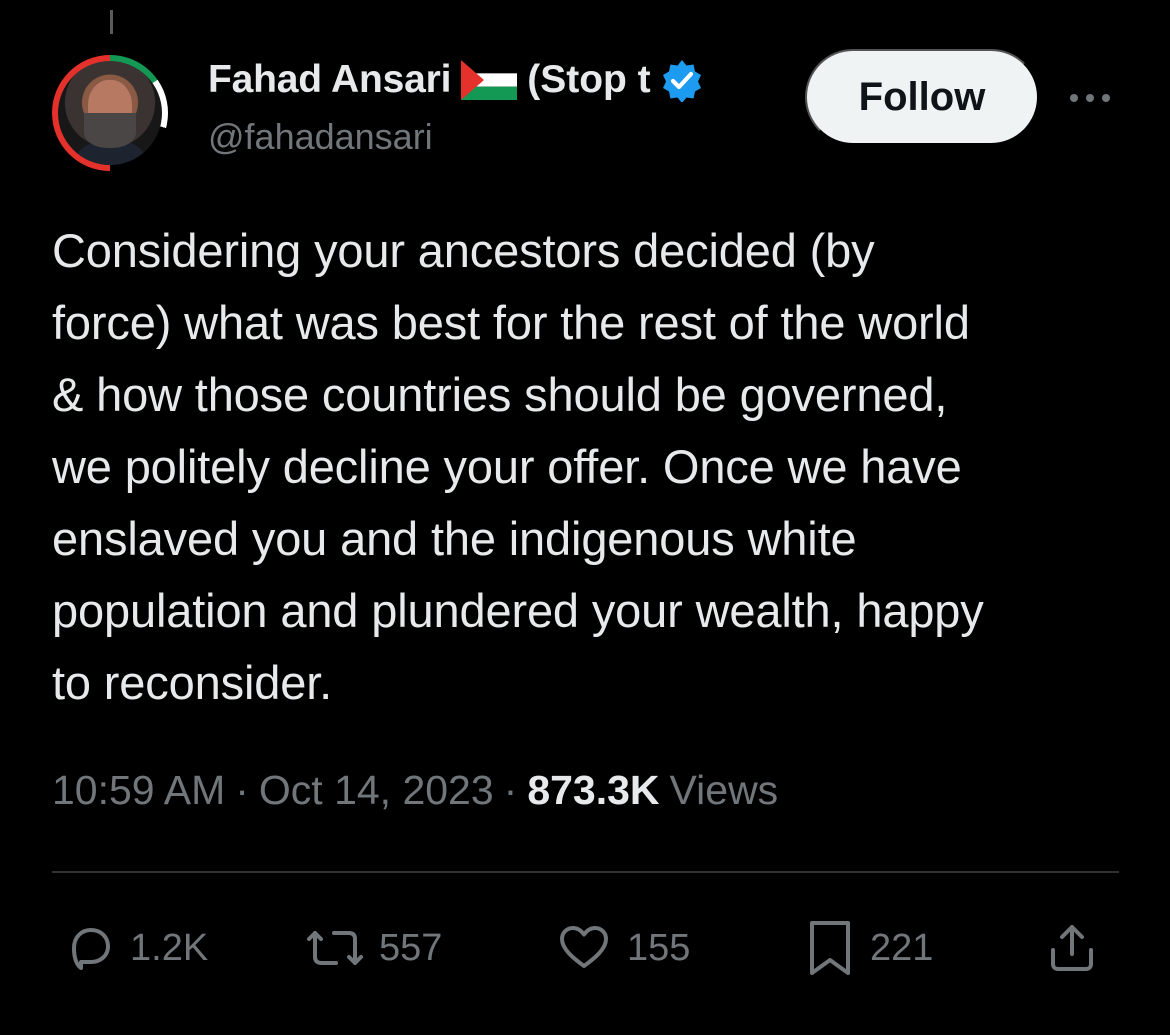  I want to click on like-count: 155, so click(659, 947).